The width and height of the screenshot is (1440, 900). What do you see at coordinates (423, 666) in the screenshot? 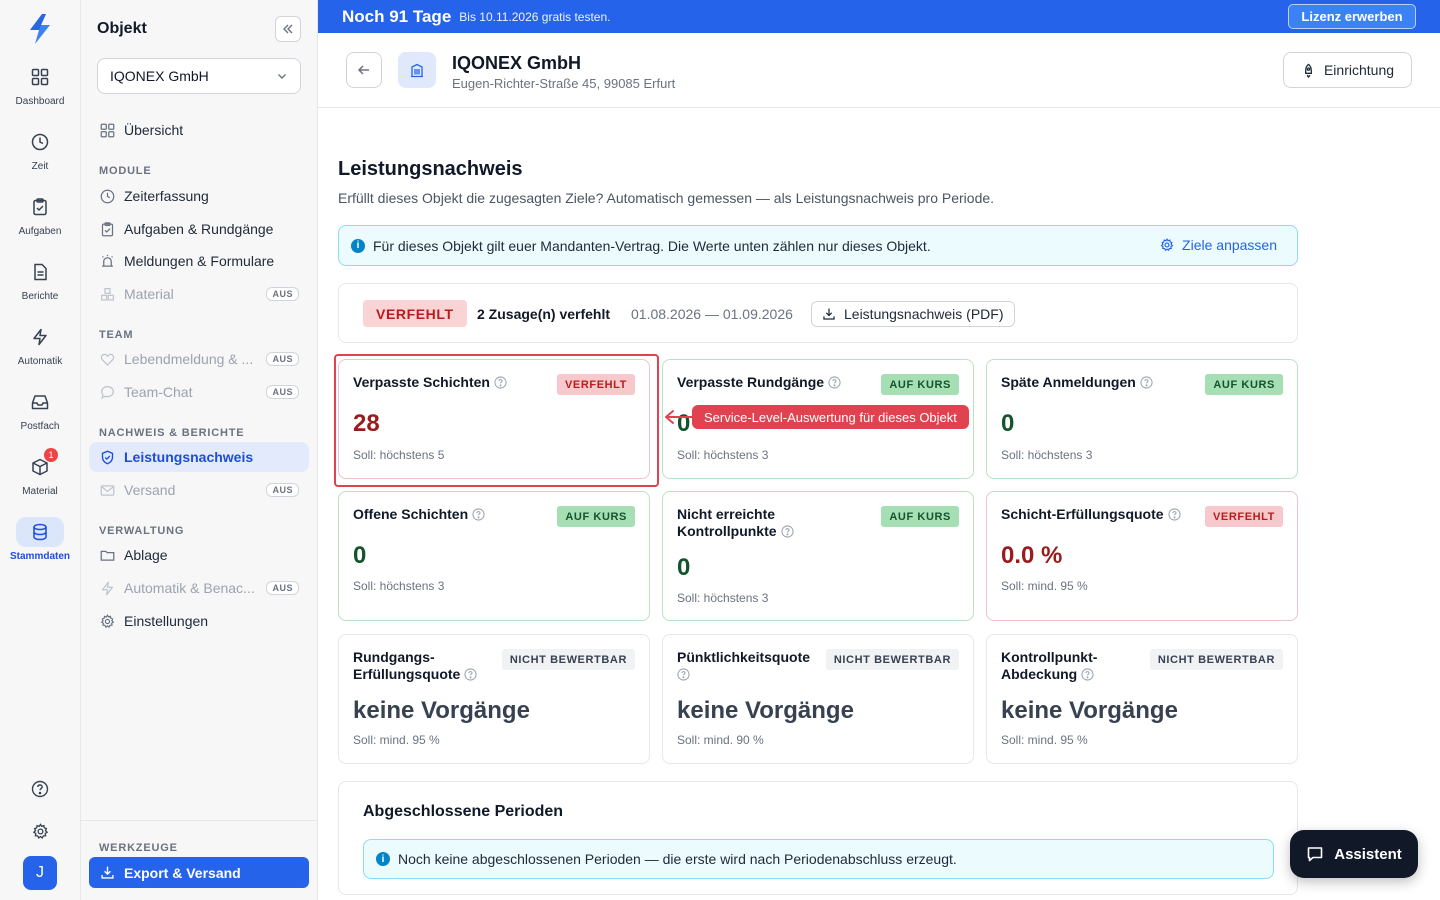
I see `kpi-title: Rundgangs-Erfüllungsquote` at bounding box center [423, 666].